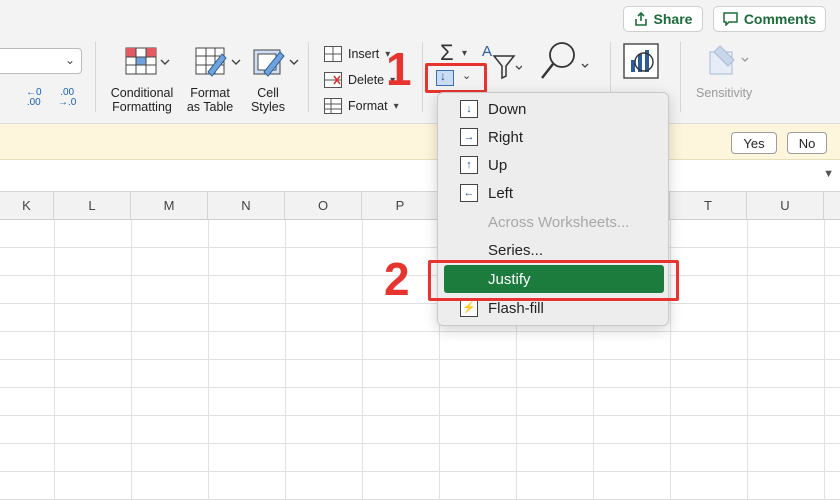  I want to click on fill-down-icon: ↓, so click(469, 109).